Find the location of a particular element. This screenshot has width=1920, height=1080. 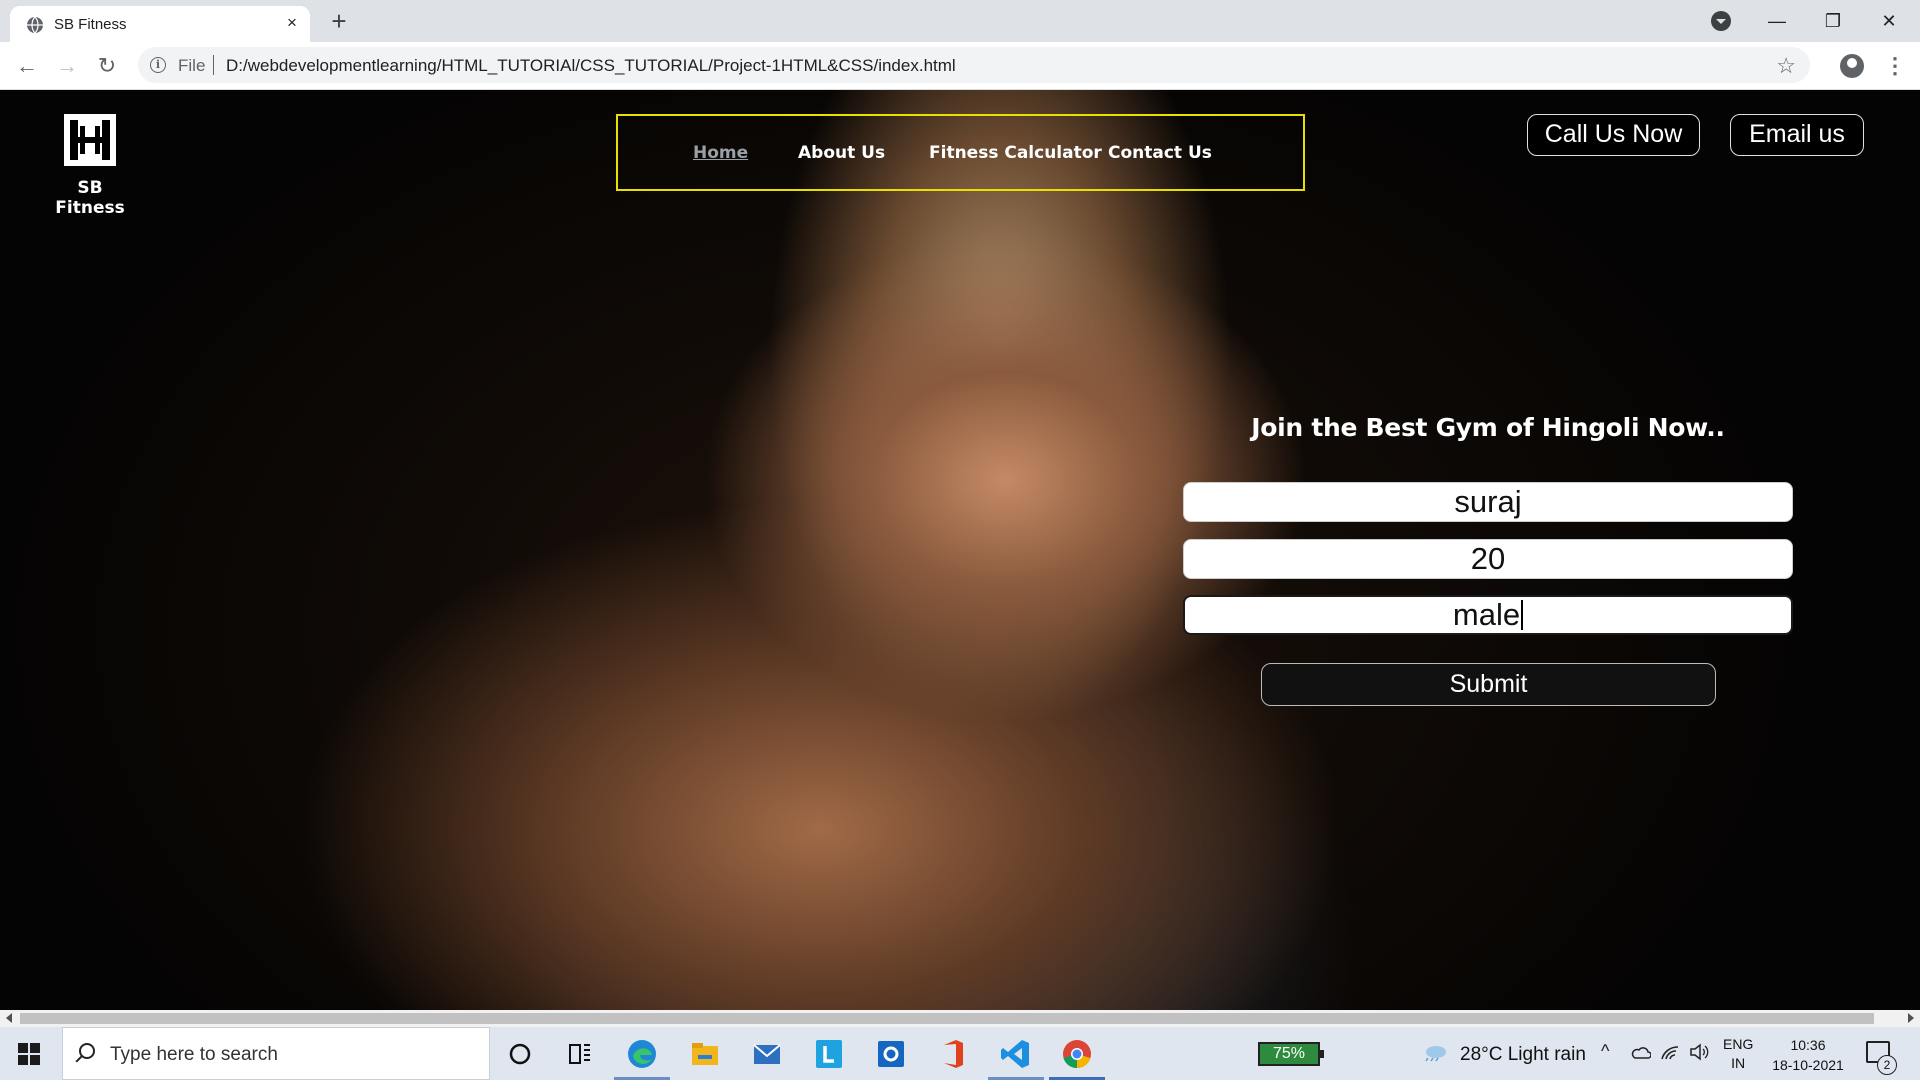

notification-count-badge: 2 is located at coordinates (1887, 1065).